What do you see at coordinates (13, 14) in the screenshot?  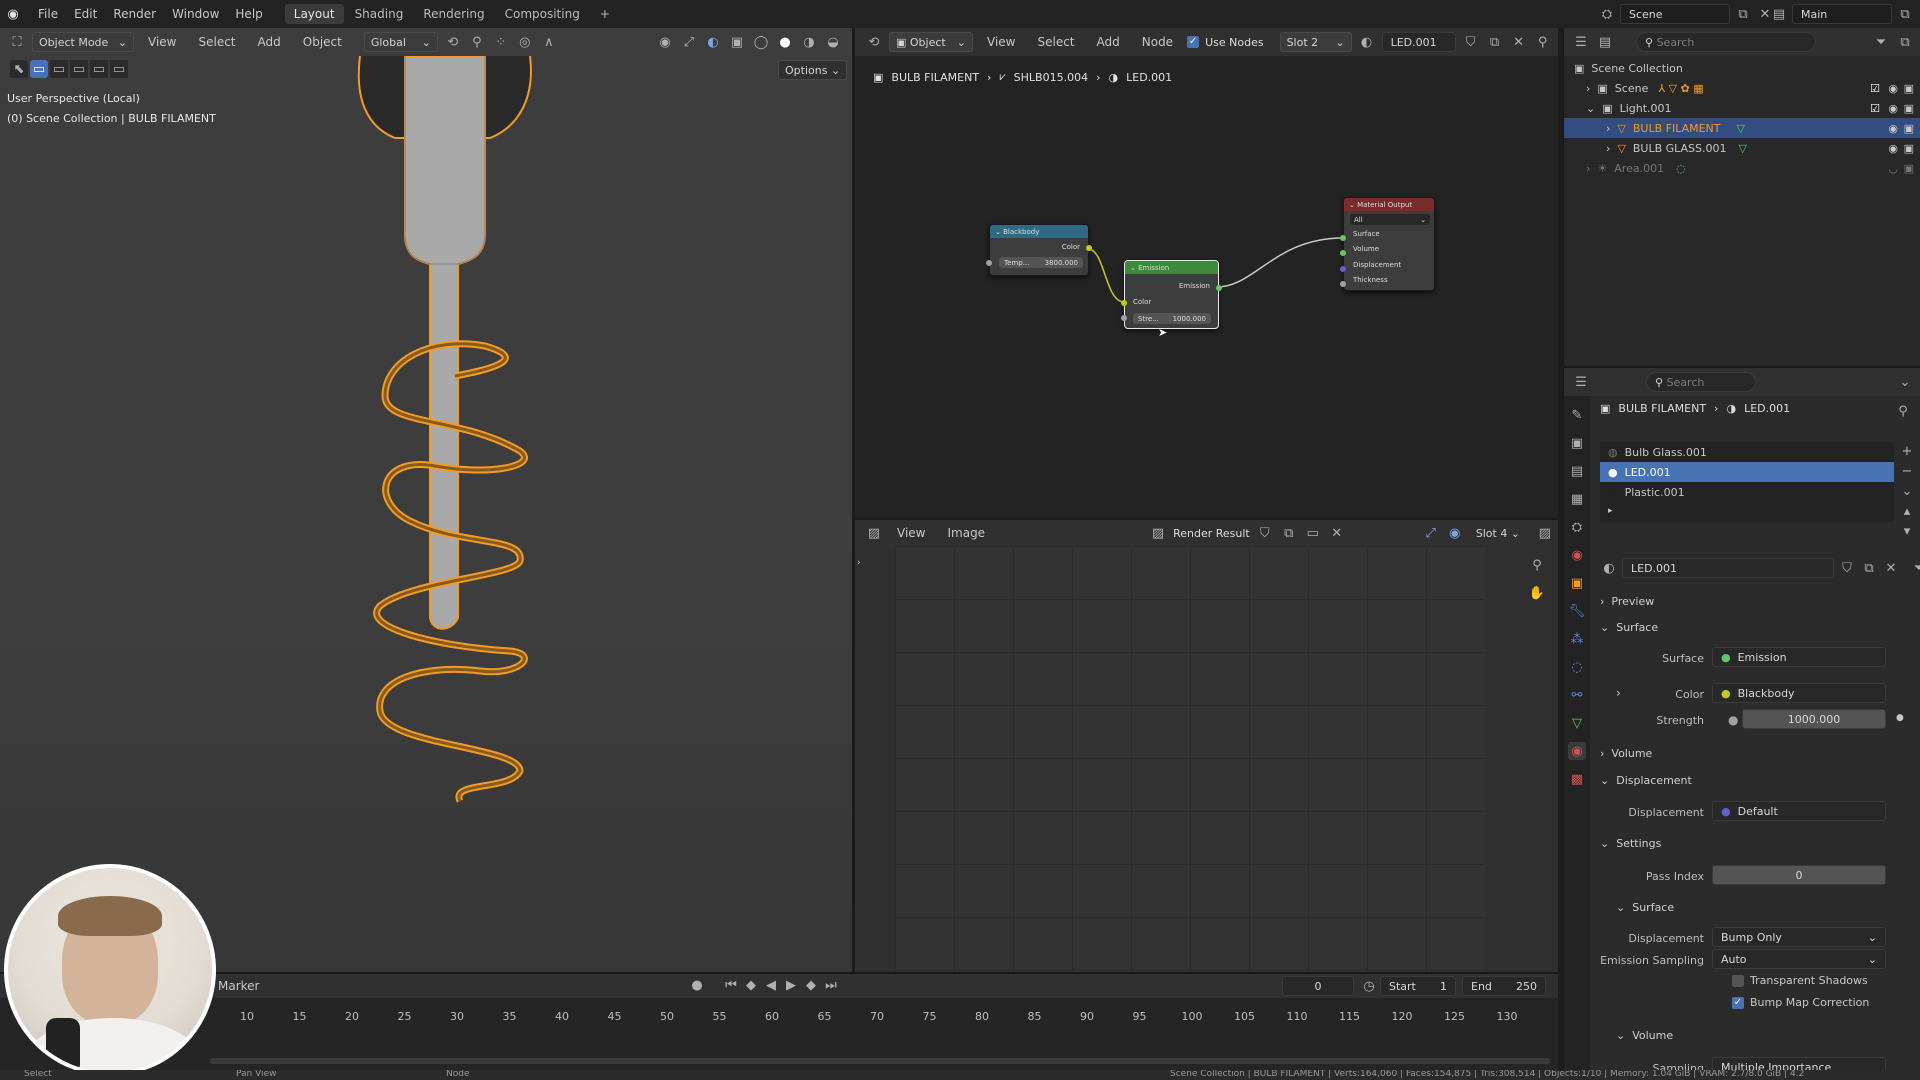 I see `blender-logo-icon: ◉` at bounding box center [13, 14].